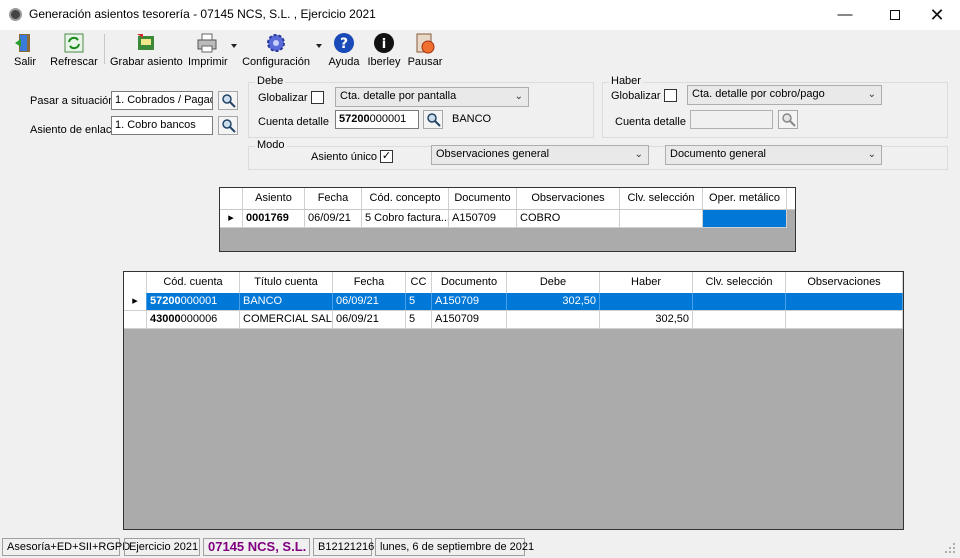 Image resolution: width=960 pixels, height=558 pixels. I want to click on asiento-unico-checkbox: ✓, so click(386, 156).